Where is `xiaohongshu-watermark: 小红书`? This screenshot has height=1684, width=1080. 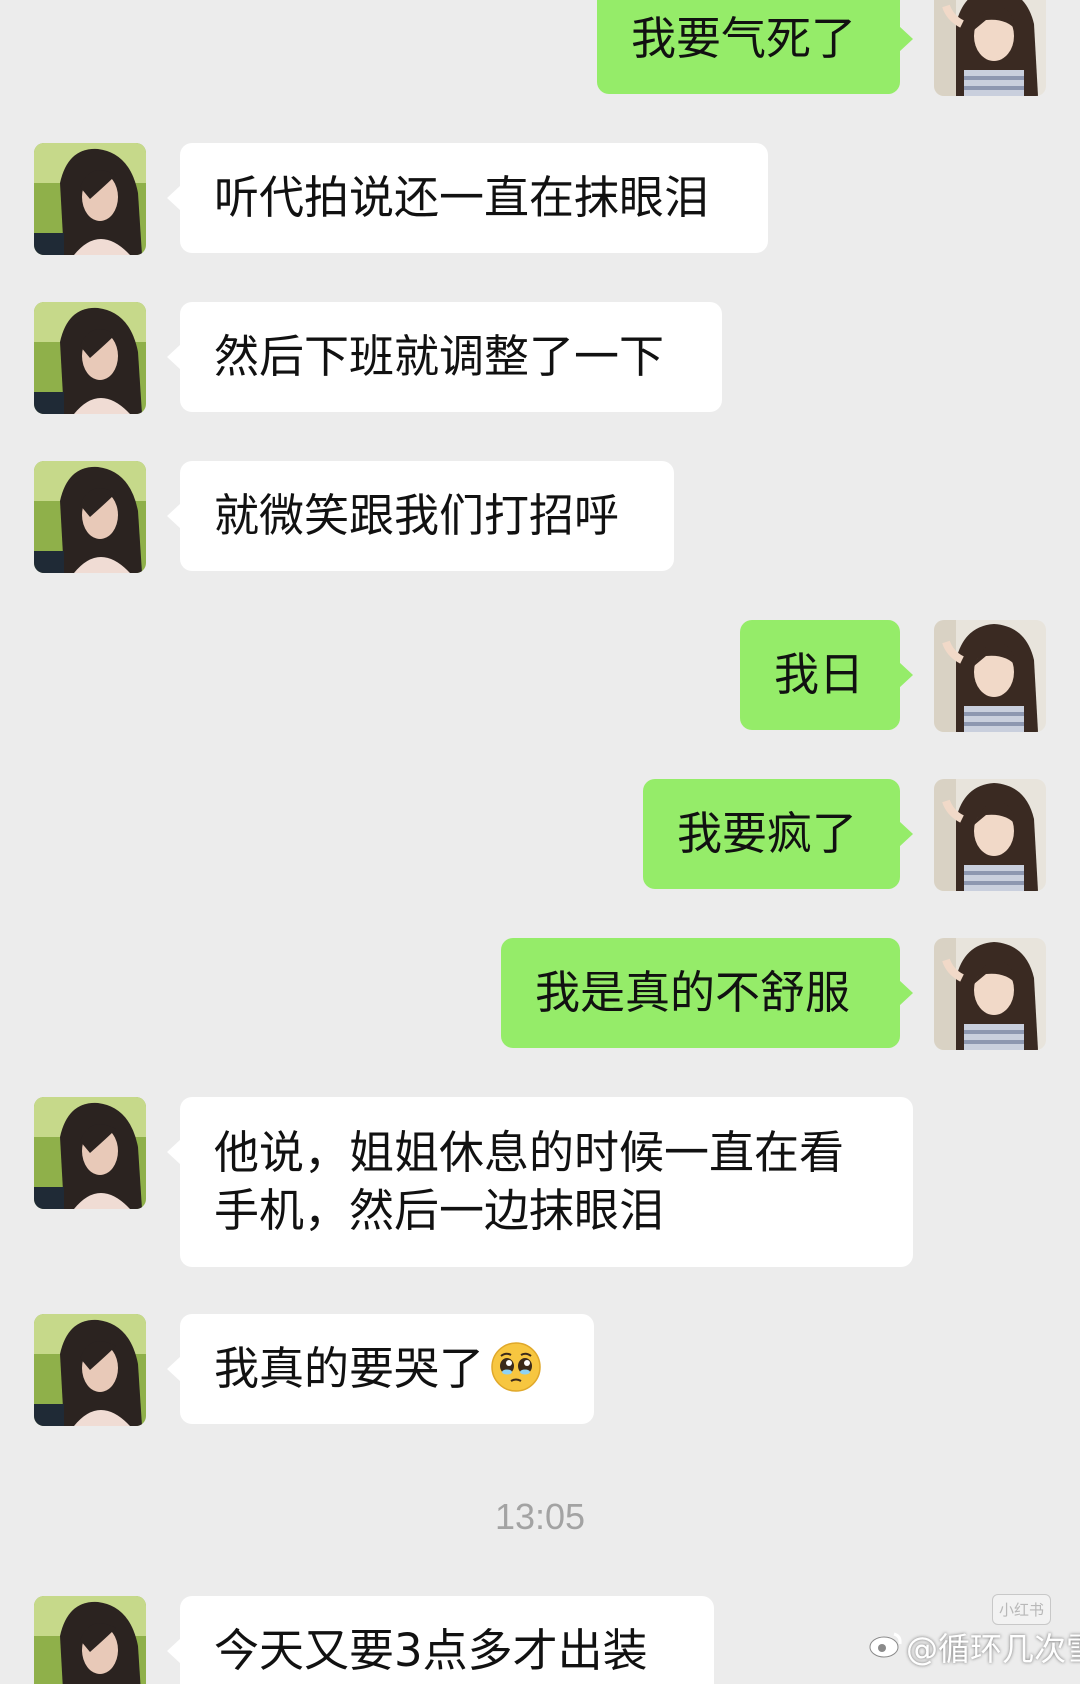
xiaohongshu-watermark: 小红书 is located at coordinates (1022, 1609).